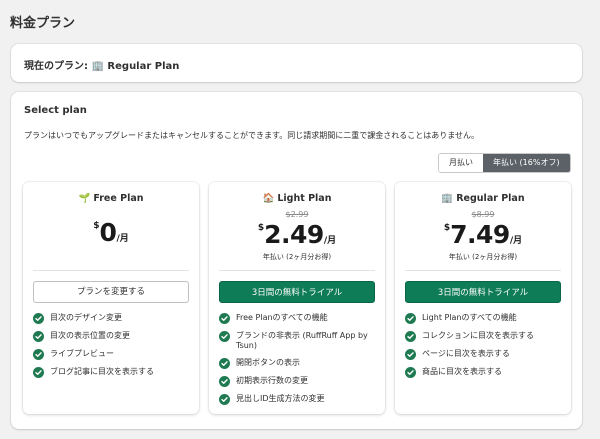  I want to click on plan-price: $0/月, so click(111, 232).